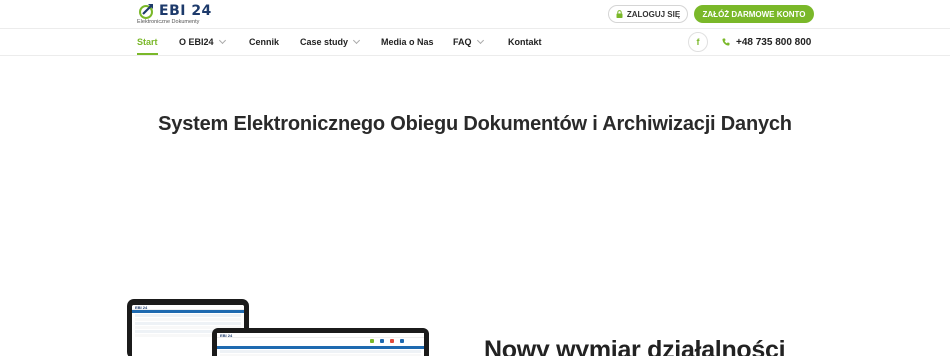 This screenshot has width=950, height=356. I want to click on devices-illustration: EBI 24 EBI 24, so click(280, 326).